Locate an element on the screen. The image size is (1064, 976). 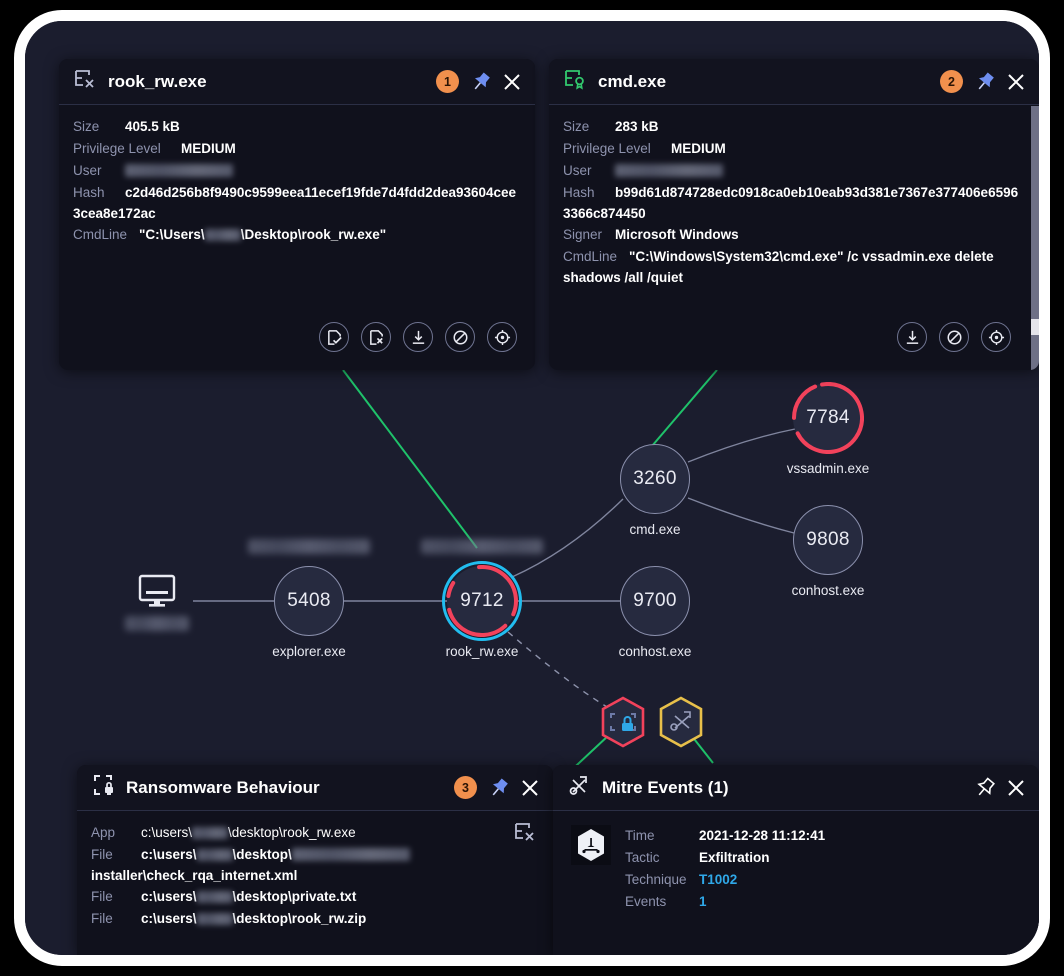
field-size: Size 405.5 kB is located at coordinates (295, 127).